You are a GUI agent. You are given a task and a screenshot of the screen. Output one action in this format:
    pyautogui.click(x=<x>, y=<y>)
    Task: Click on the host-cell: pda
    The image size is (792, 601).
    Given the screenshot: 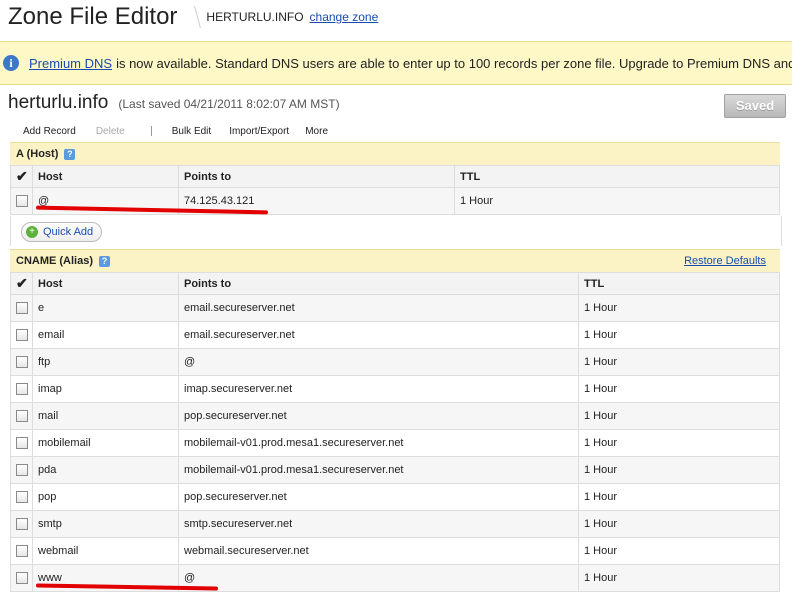 What is the action you would take?
    pyautogui.click(x=105, y=470)
    